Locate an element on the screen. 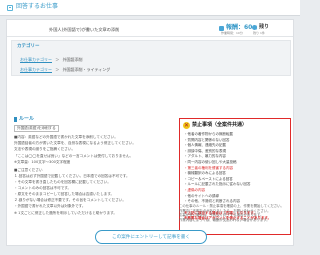 The height and width of the screenshot is (255, 320). forbidden-item-red: ・虚偽の内容 is located at coordinates (194, 190).